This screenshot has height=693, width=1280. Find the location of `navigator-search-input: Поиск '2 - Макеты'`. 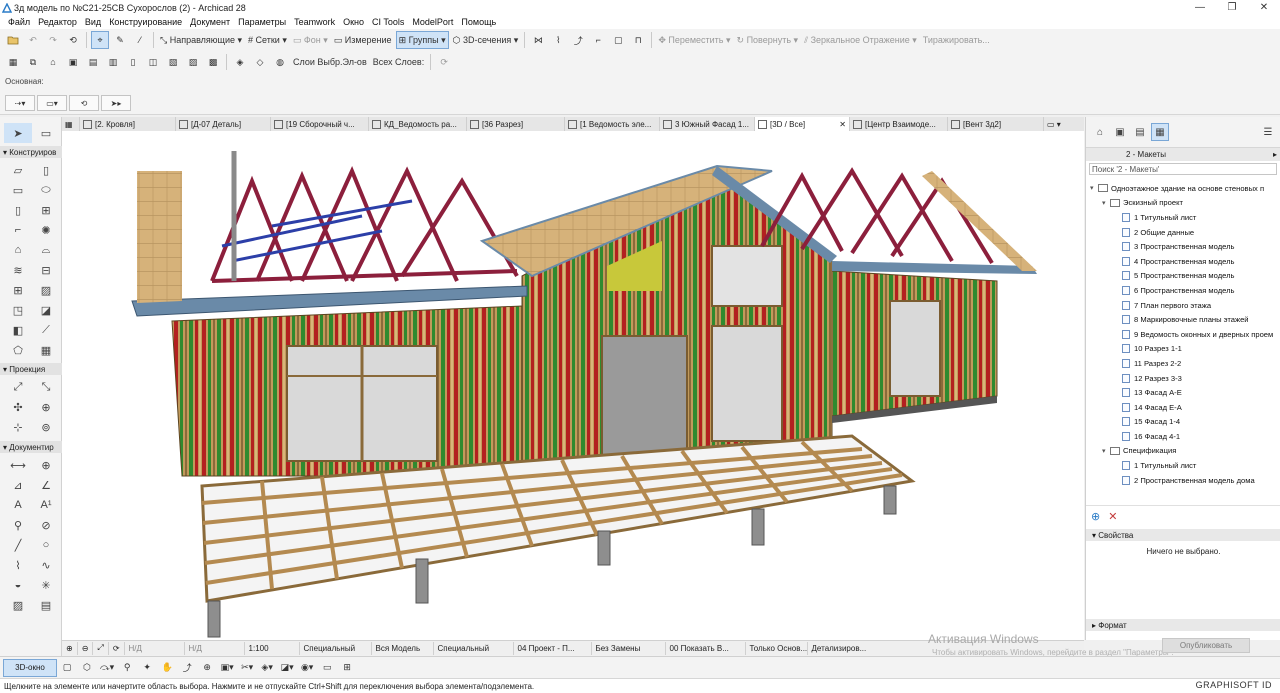

navigator-search-input: Поиск '2 - Макеты' is located at coordinates (1183, 169).